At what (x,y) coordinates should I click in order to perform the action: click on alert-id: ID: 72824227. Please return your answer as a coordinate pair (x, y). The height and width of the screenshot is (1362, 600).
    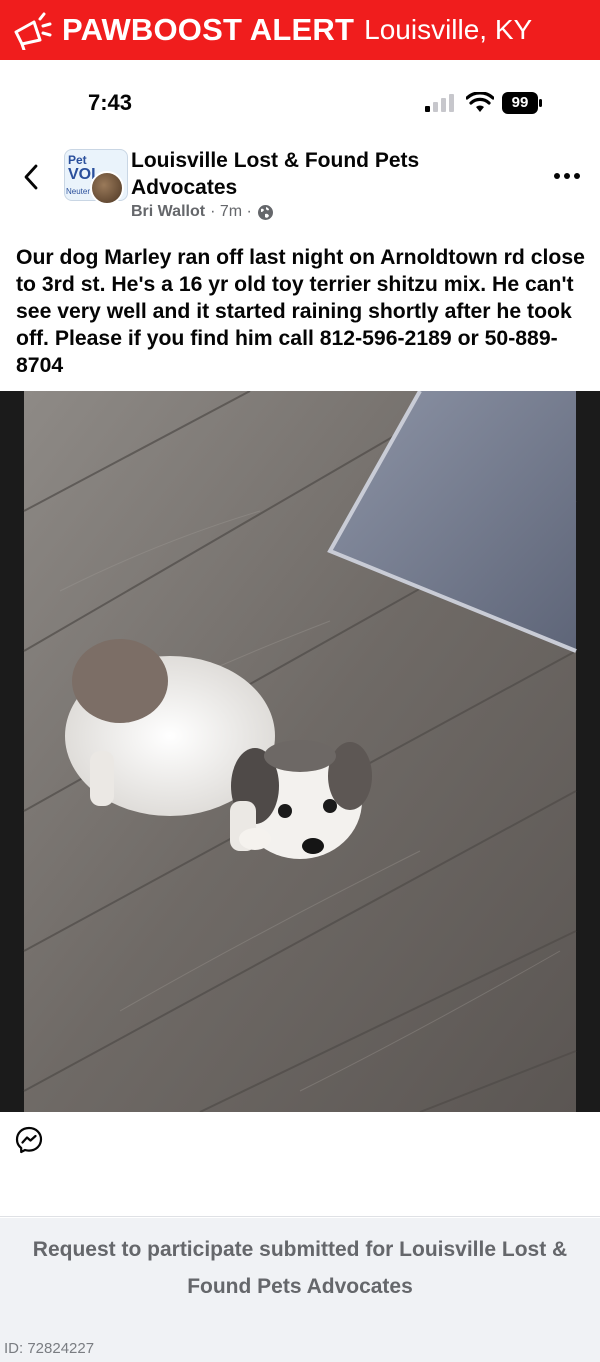
    Looking at the image, I should click on (49, 1348).